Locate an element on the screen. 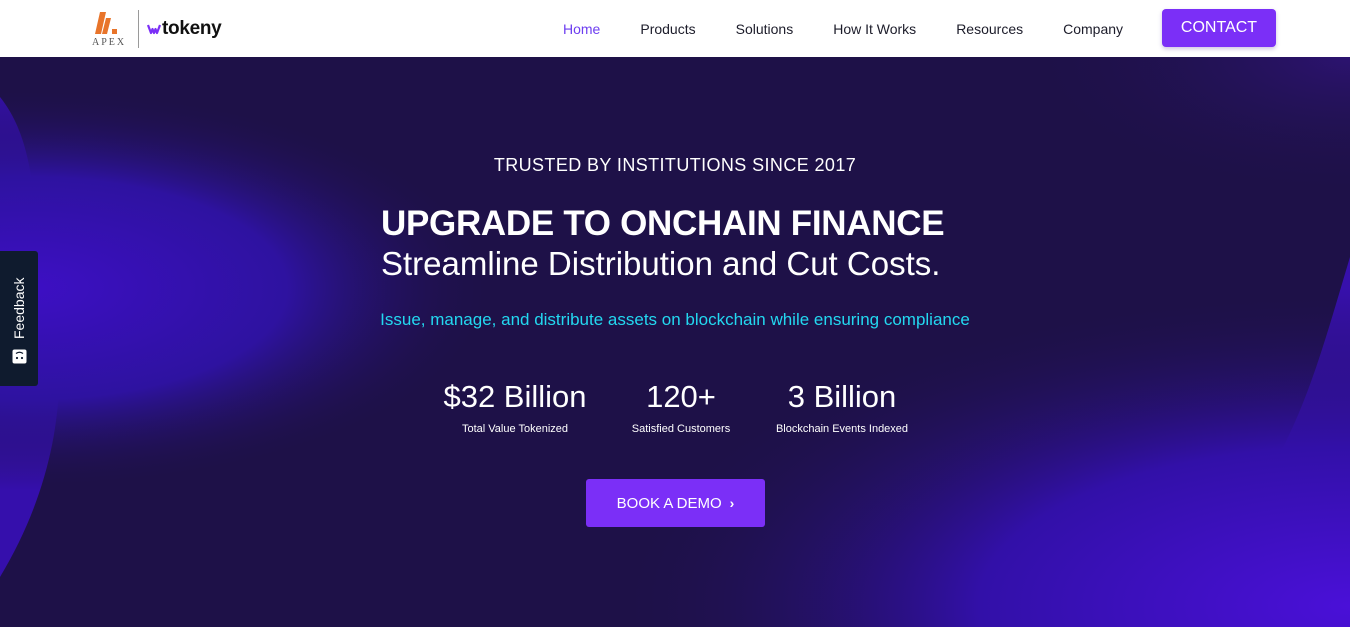 This screenshot has height=635, width=1350. stat-customers: 120+ Satisfied Customers is located at coordinates (681, 406).